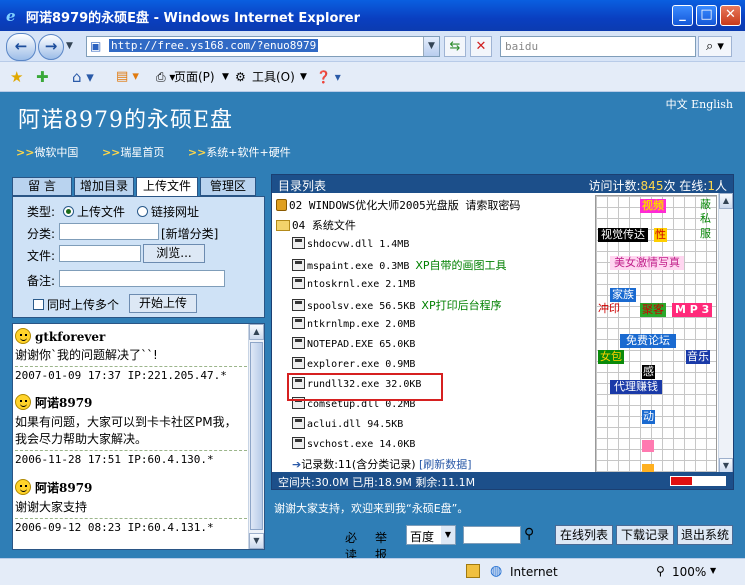 This screenshot has width=745, height=585. I want to click on space-usage-bar: 空间共:30.0M 已用:18.9M 剩余:11.1M, so click(502, 480).